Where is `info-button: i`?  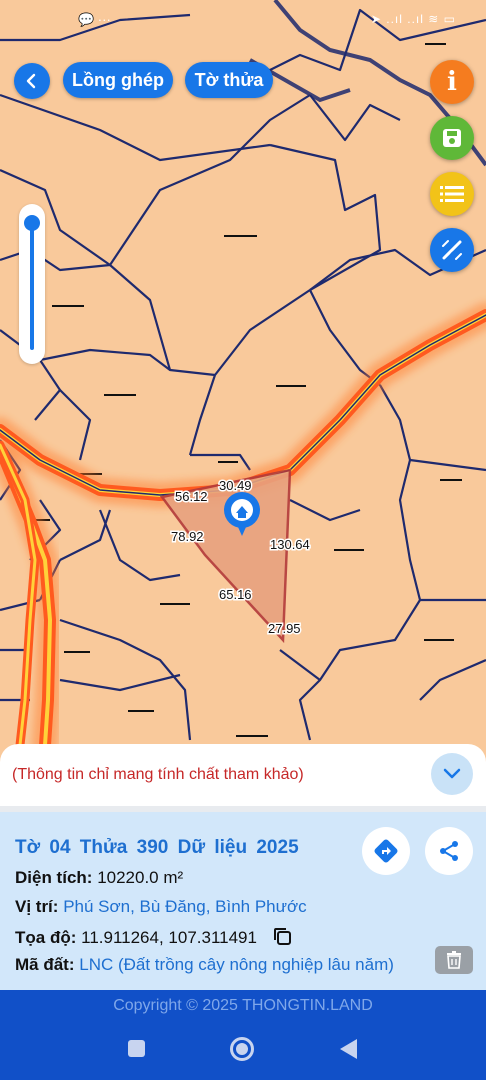 info-button: i is located at coordinates (452, 82).